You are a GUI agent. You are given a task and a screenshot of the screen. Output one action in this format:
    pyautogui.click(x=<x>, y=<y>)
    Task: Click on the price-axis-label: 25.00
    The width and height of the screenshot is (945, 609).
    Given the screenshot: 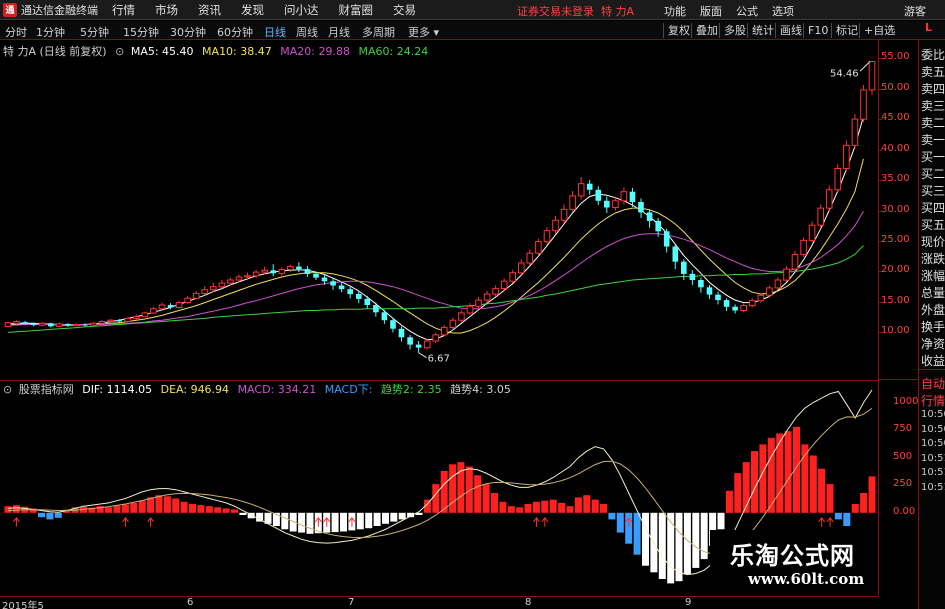 What is the action you would take?
    pyautogui.click(x=895, y=240)
    